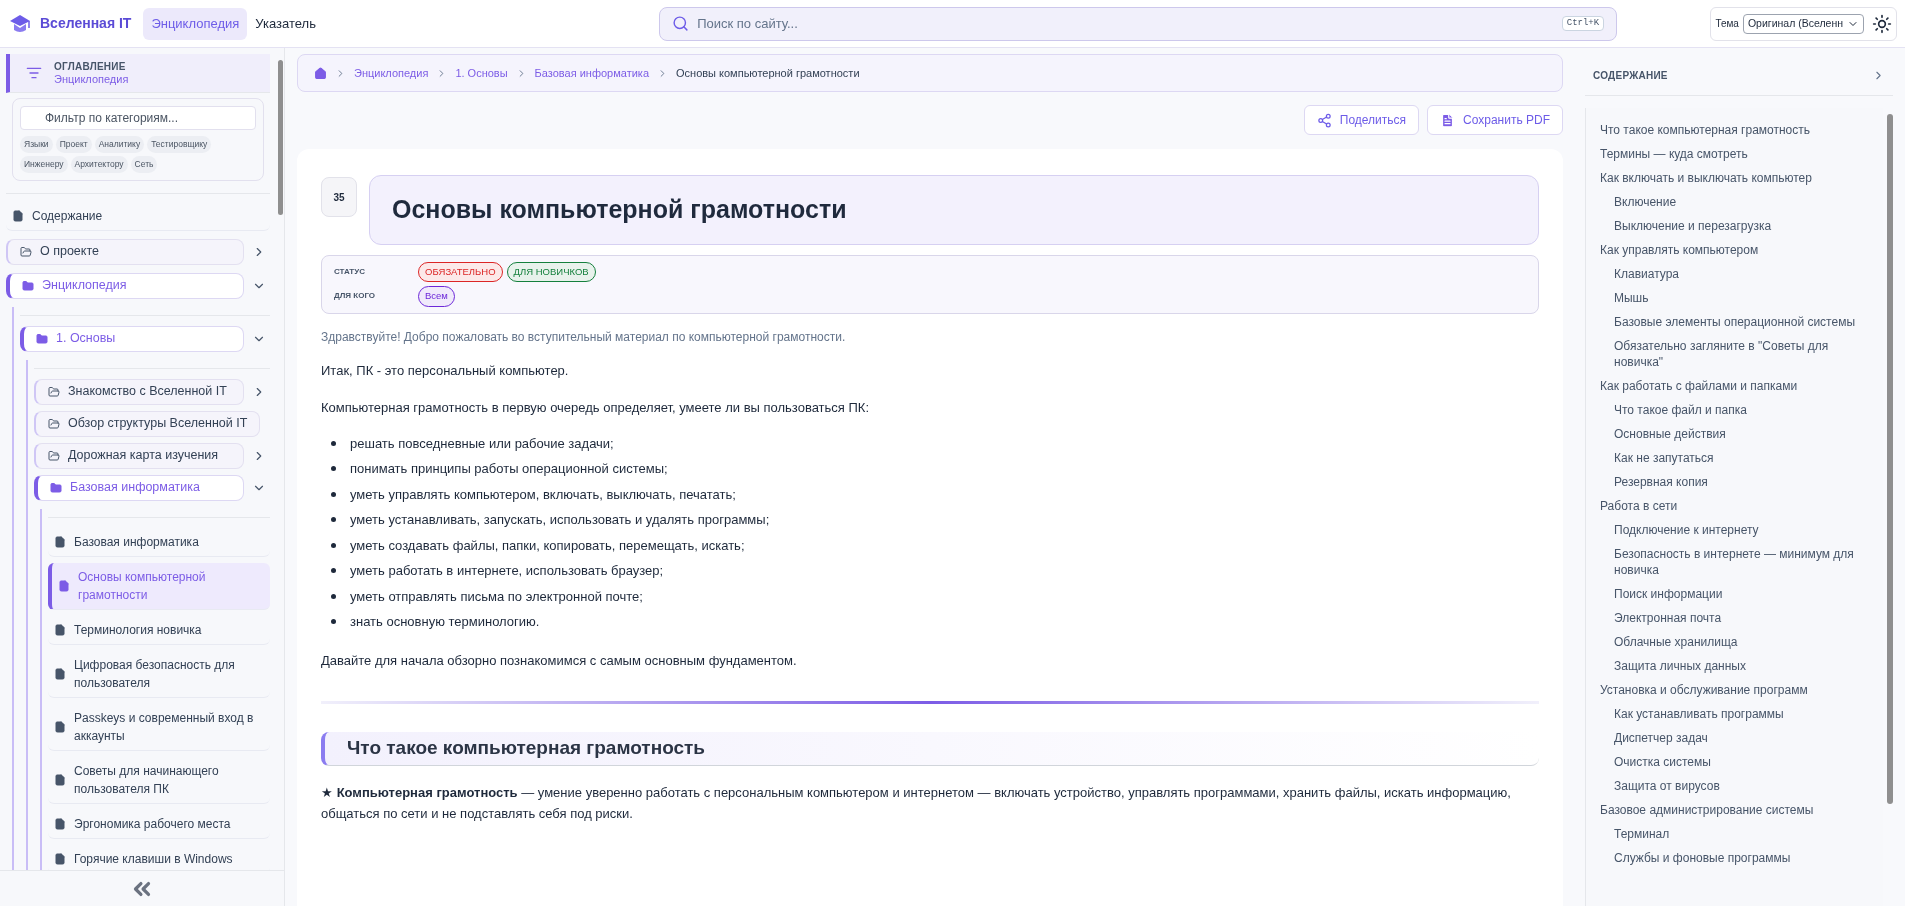  I want to click on logo-text: Вселенная IT, so click(86, 23).